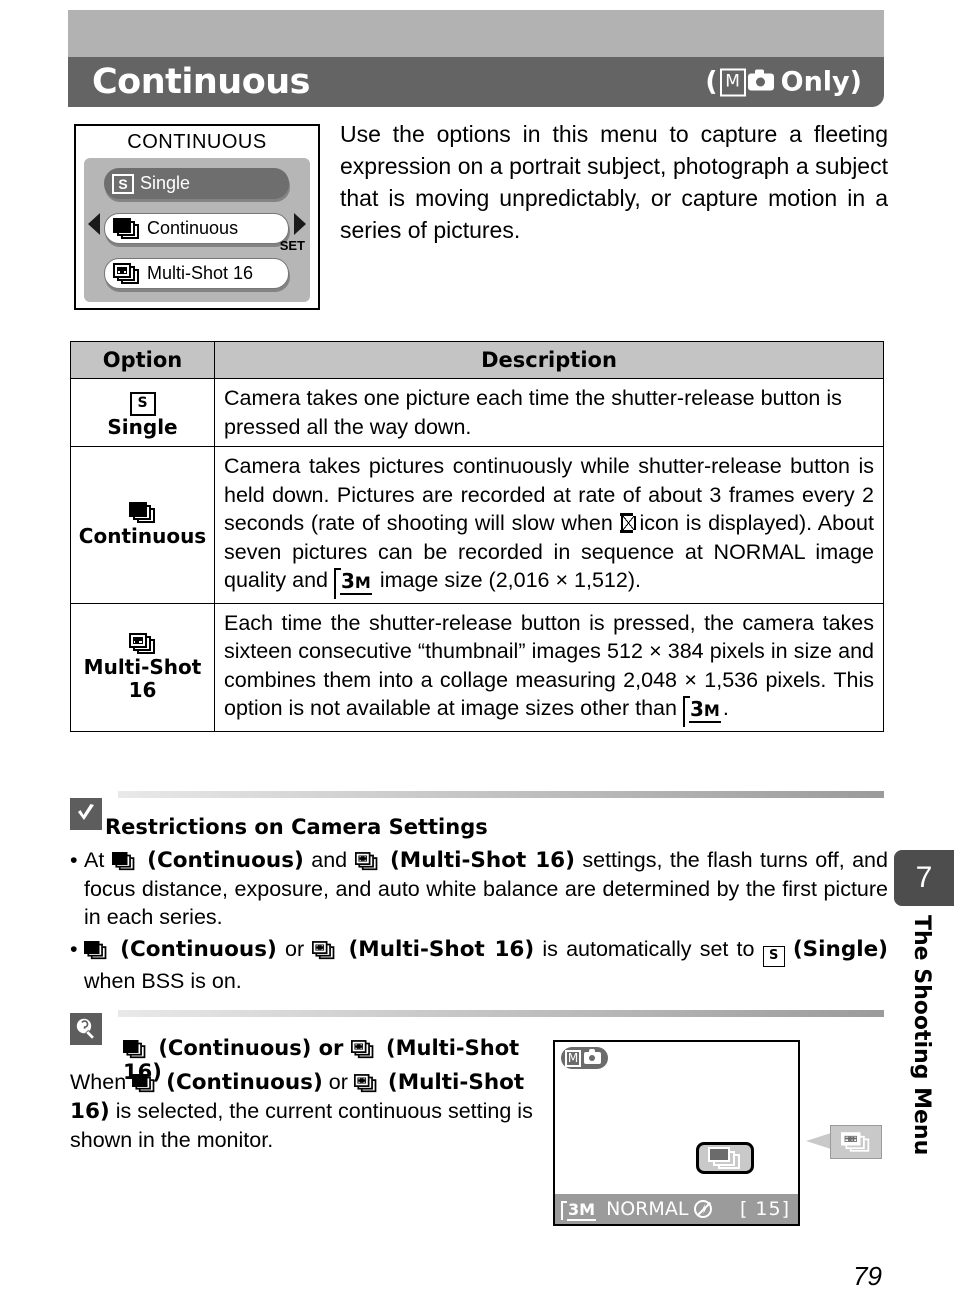 The height and width of the screenshot is (1314, 954). I want to click on option-label: Continuous, so click(142, 535).